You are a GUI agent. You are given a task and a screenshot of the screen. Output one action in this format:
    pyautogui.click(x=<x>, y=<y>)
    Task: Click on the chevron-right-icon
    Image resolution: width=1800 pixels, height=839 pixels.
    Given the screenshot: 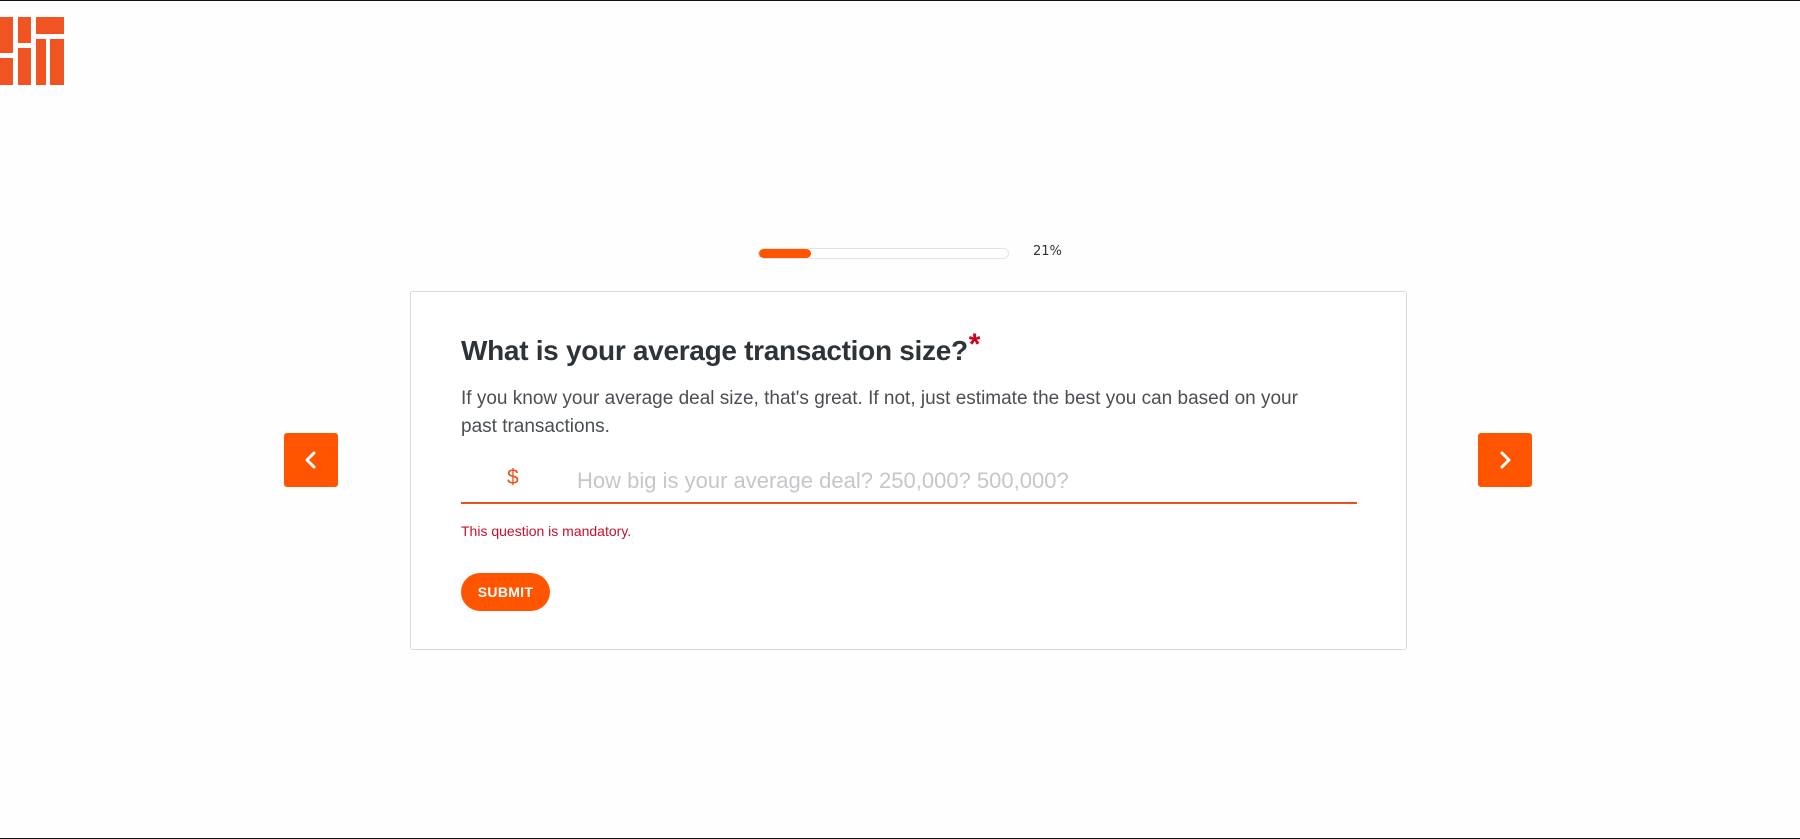 What is the action you would take?
    pyautogui.click(x=1505, y=460)
    